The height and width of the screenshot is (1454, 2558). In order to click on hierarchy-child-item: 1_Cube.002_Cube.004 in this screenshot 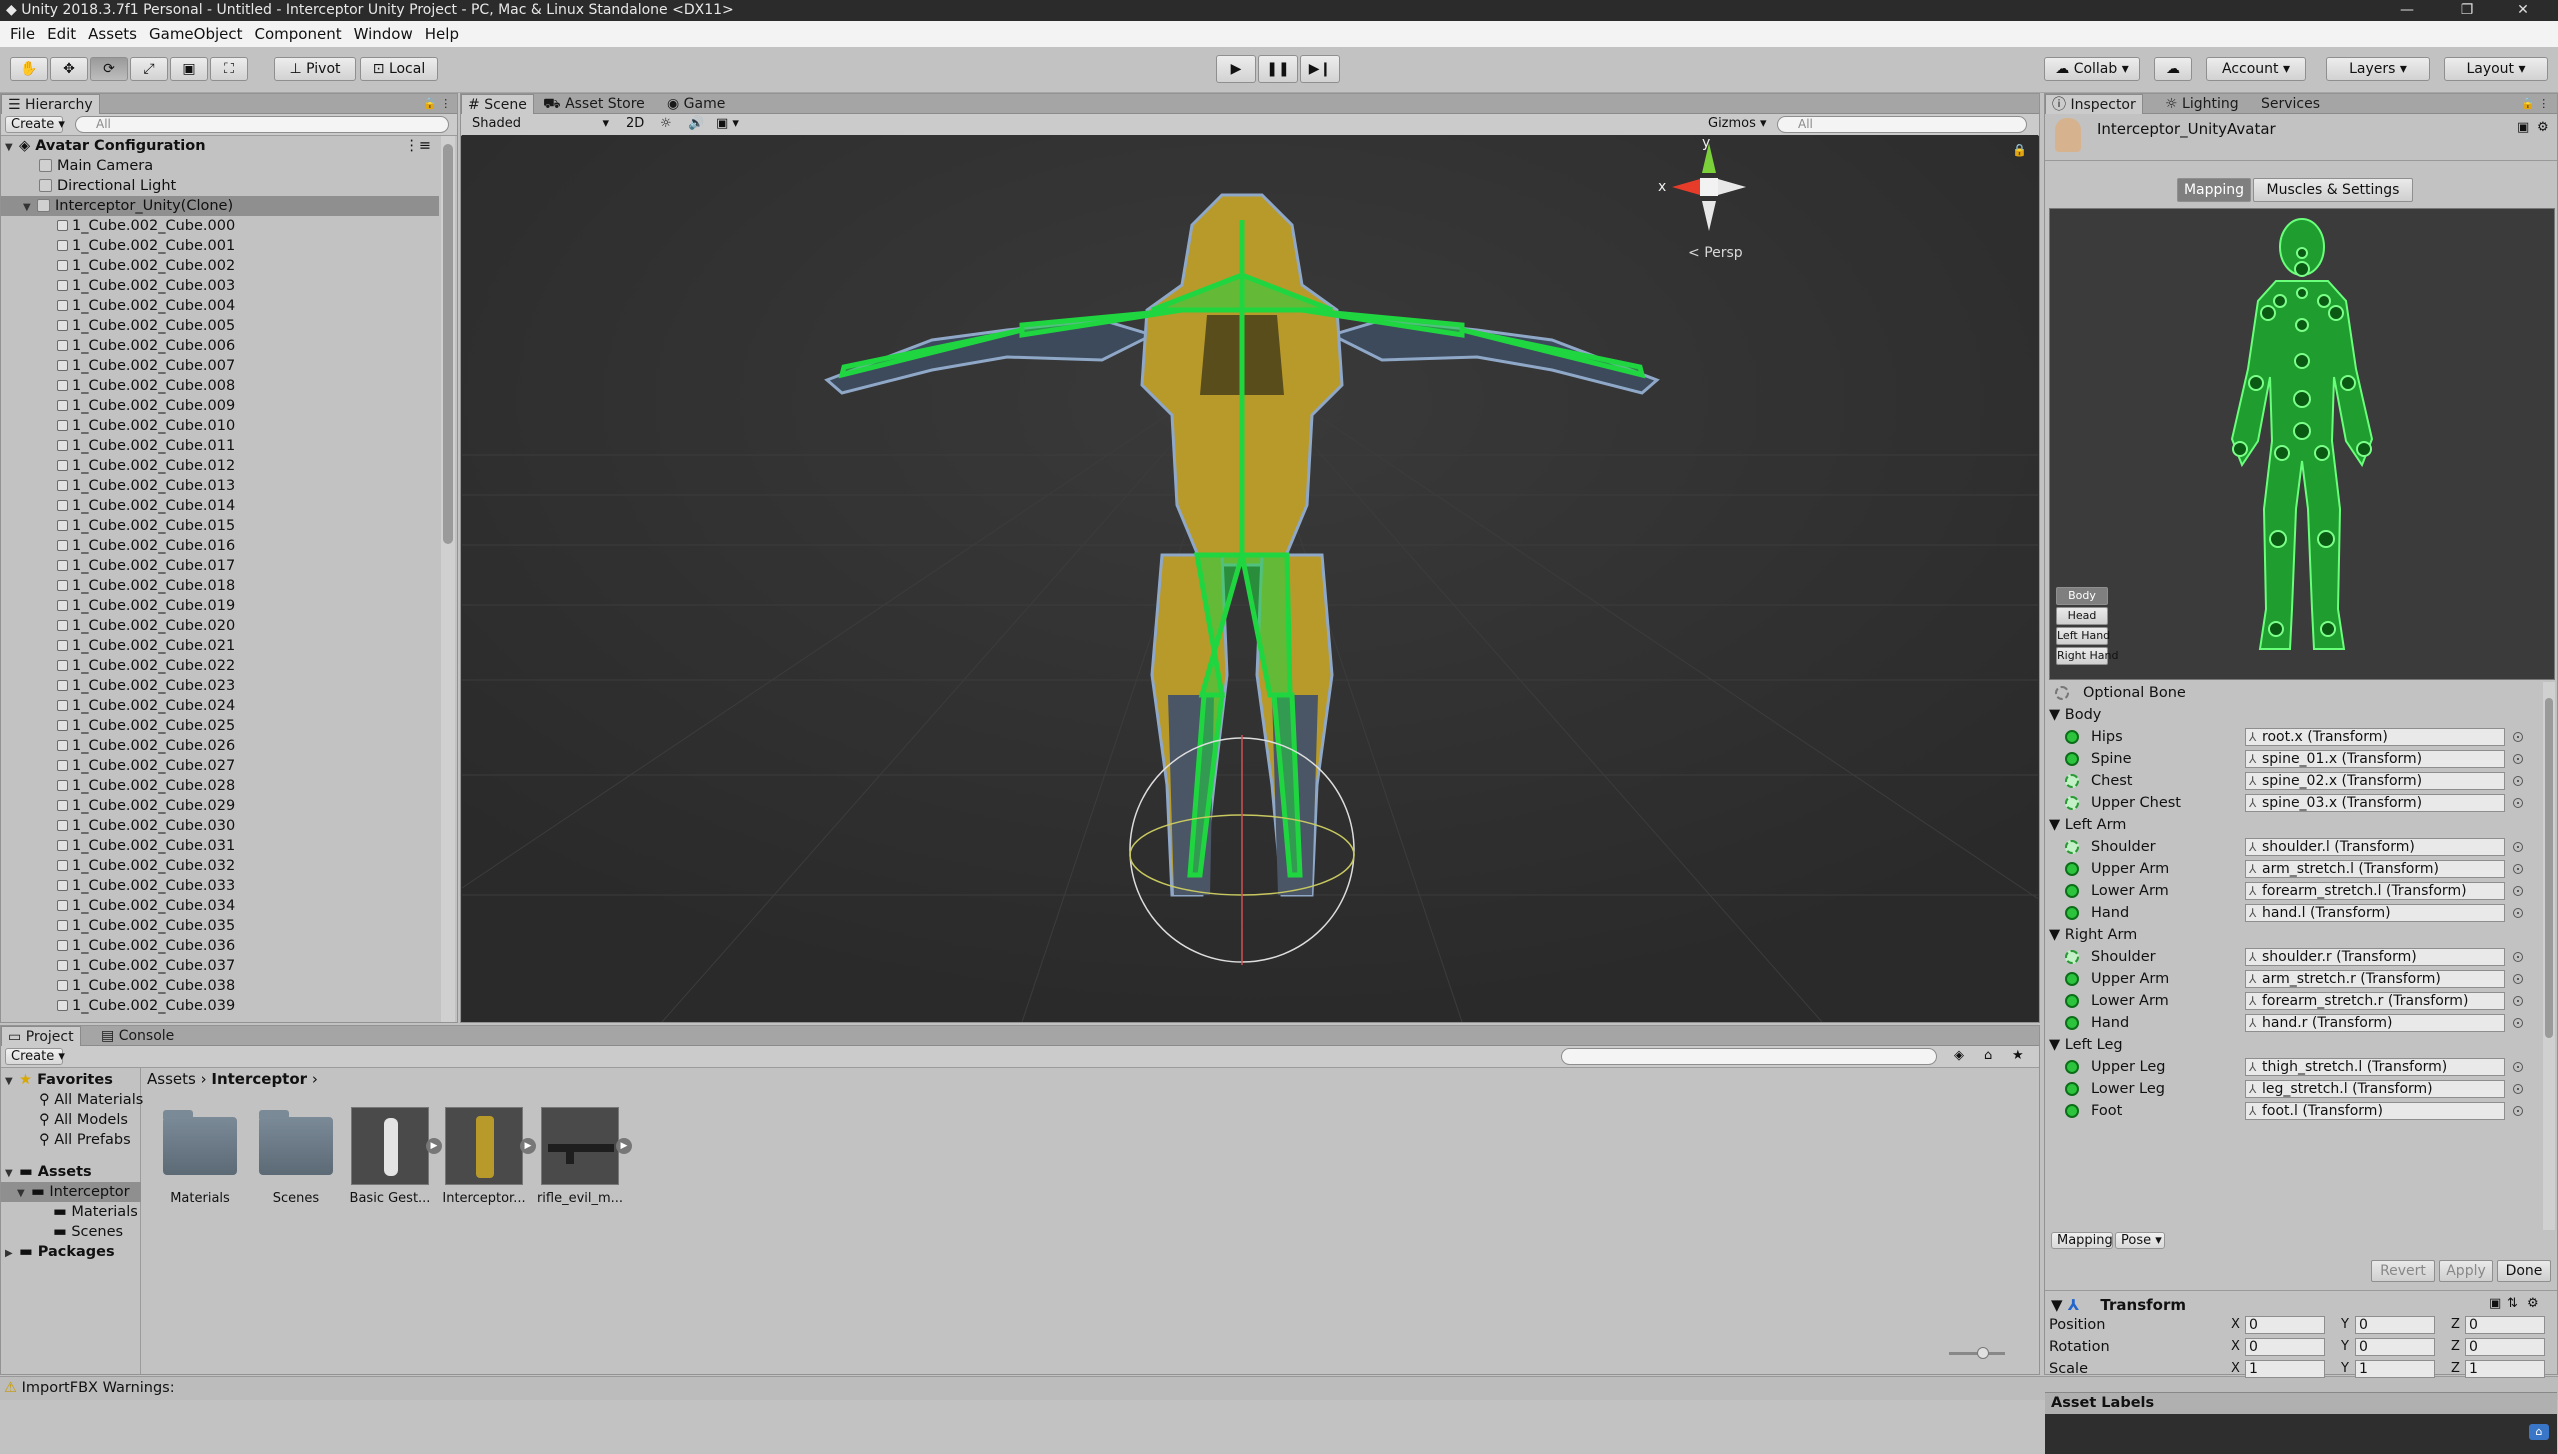, I will do `click(220, 306)`.